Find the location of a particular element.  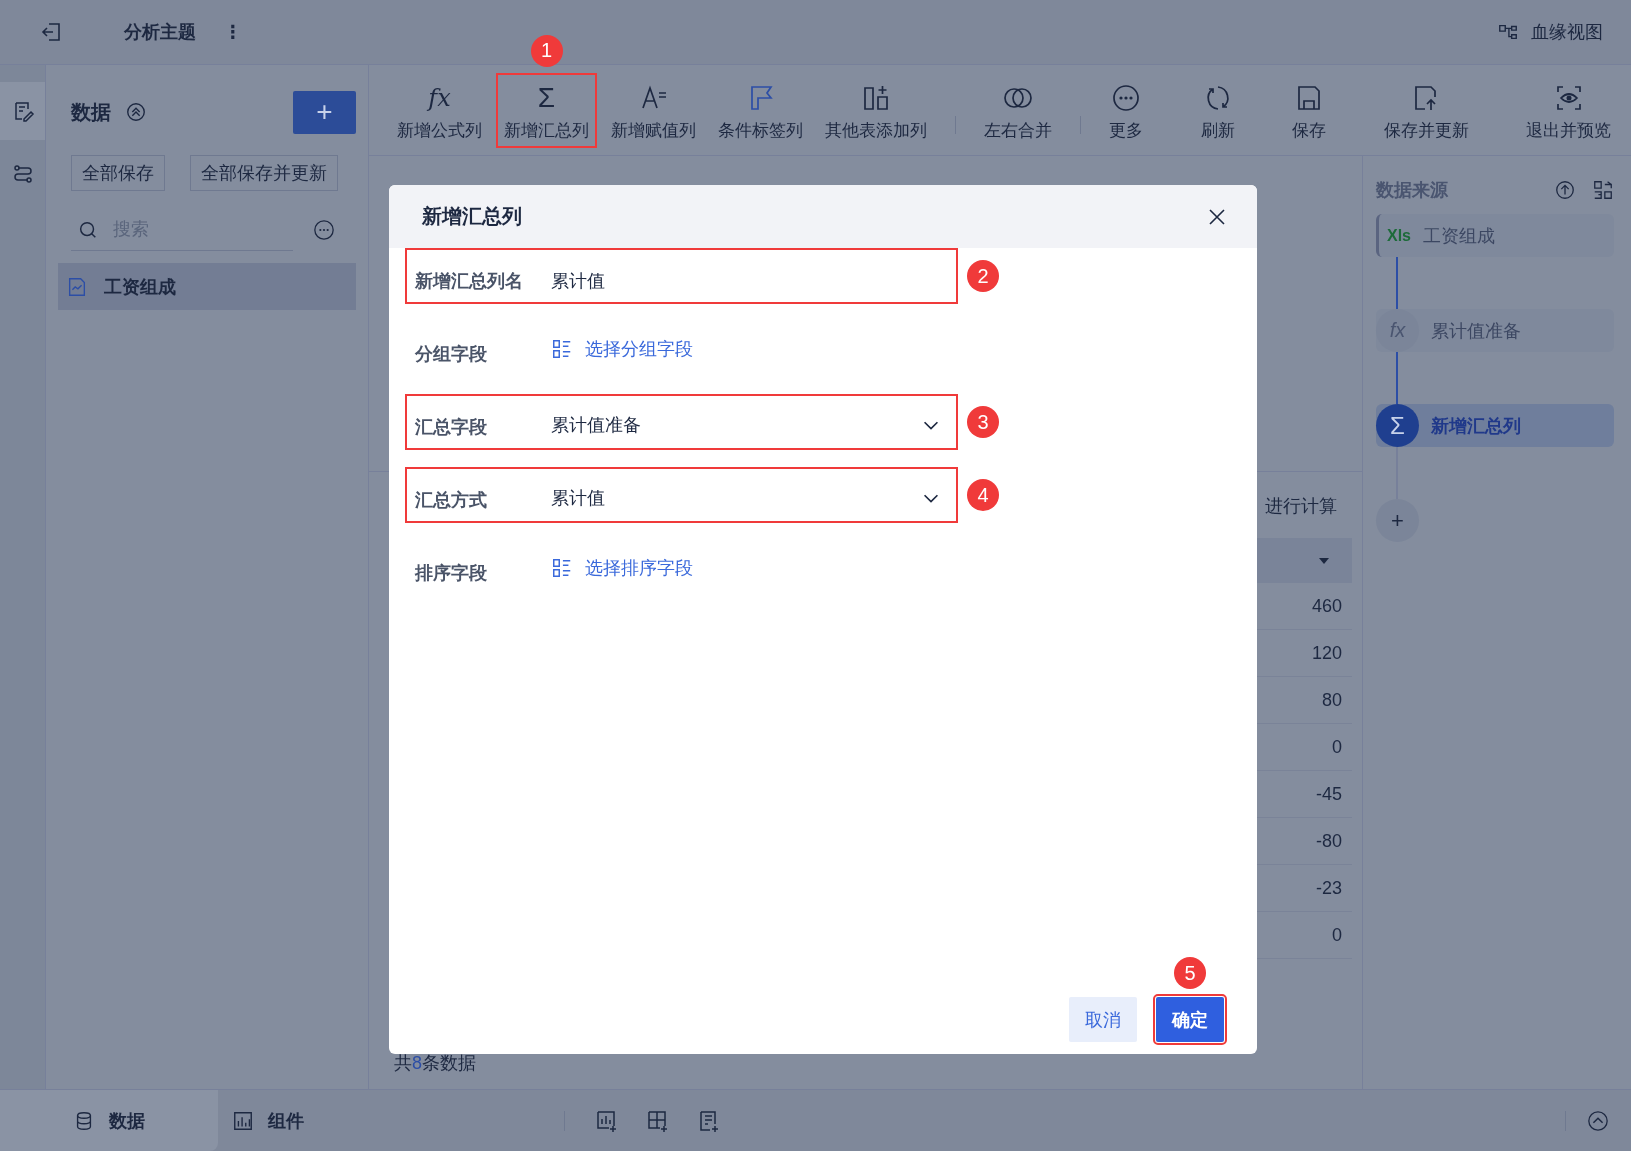

field-picker-link: 选择分组字段 is located at coordinates (622, 349).